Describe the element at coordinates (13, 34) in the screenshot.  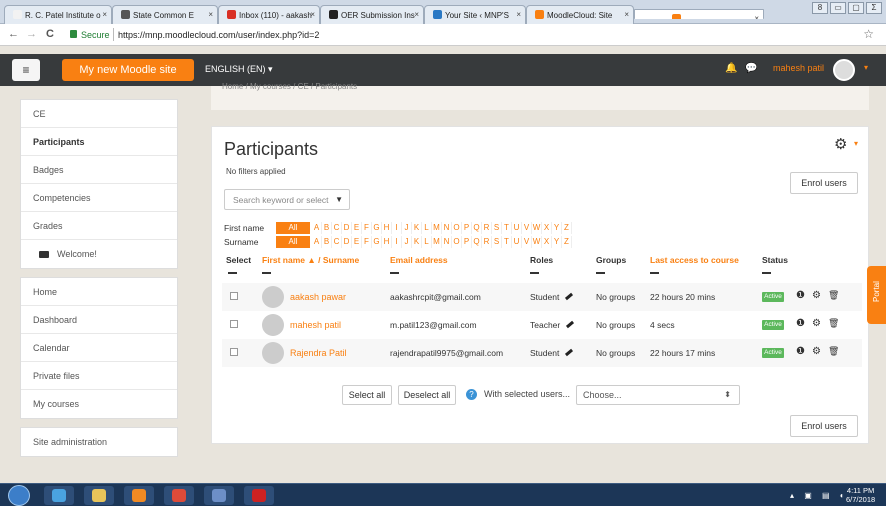
I see `back-icon: ←` at that location.